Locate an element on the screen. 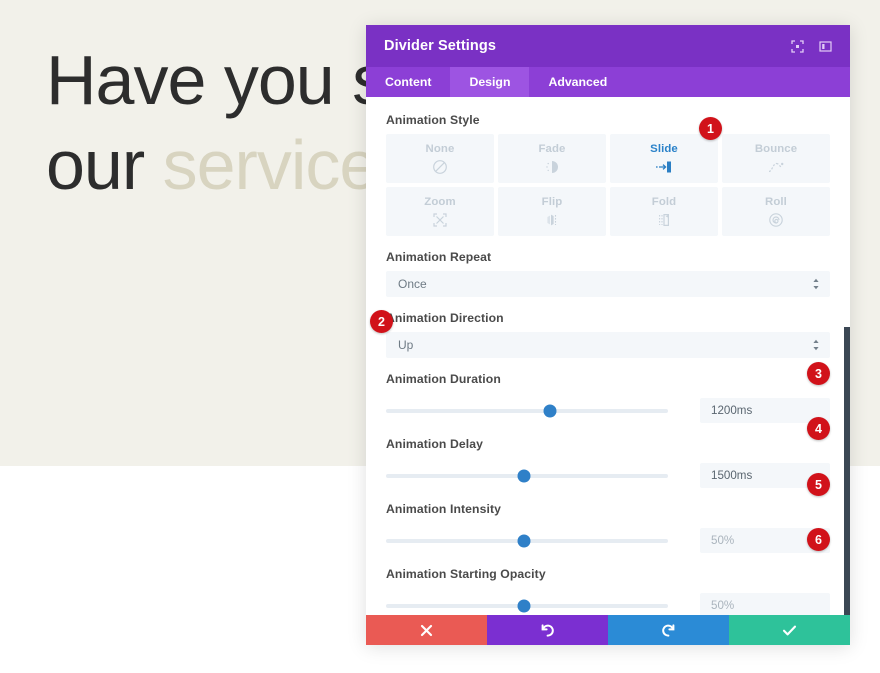  annotation-badge-2: 2 is located at coordinates (381, 321).